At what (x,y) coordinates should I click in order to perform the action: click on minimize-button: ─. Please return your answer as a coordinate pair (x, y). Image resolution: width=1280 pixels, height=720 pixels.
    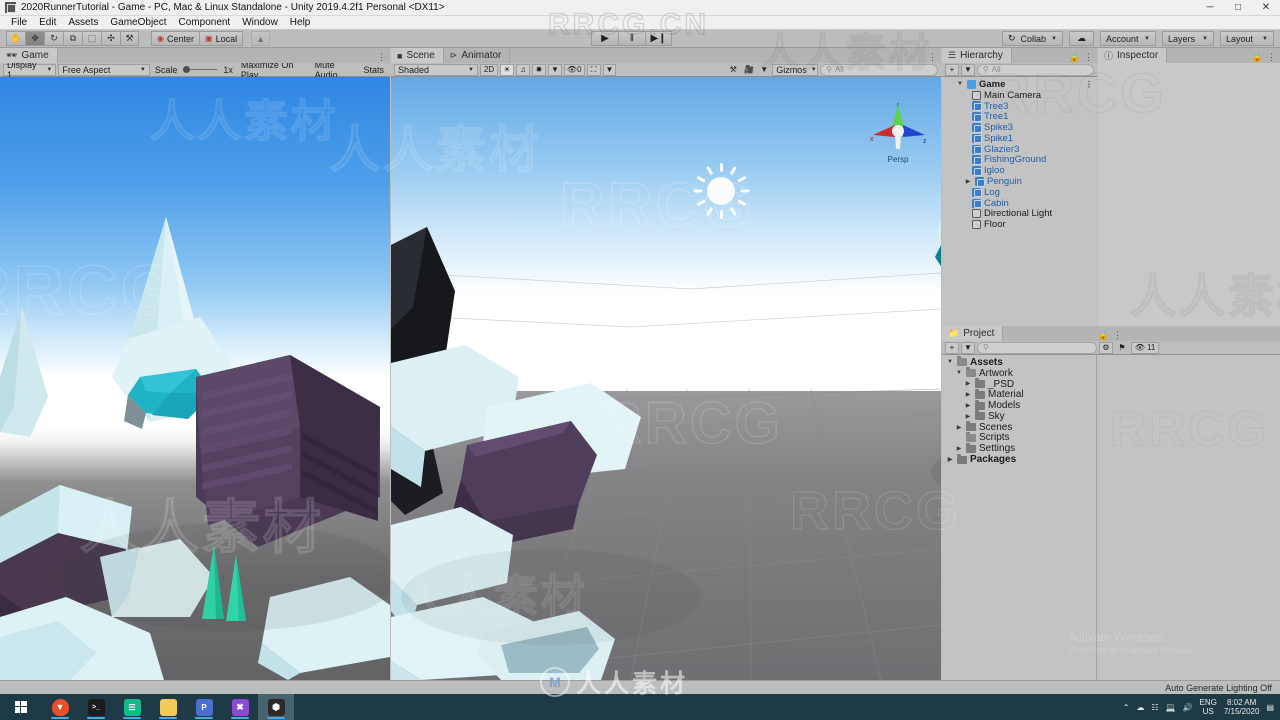
    Looking at the image, I should click on (1210, 8).